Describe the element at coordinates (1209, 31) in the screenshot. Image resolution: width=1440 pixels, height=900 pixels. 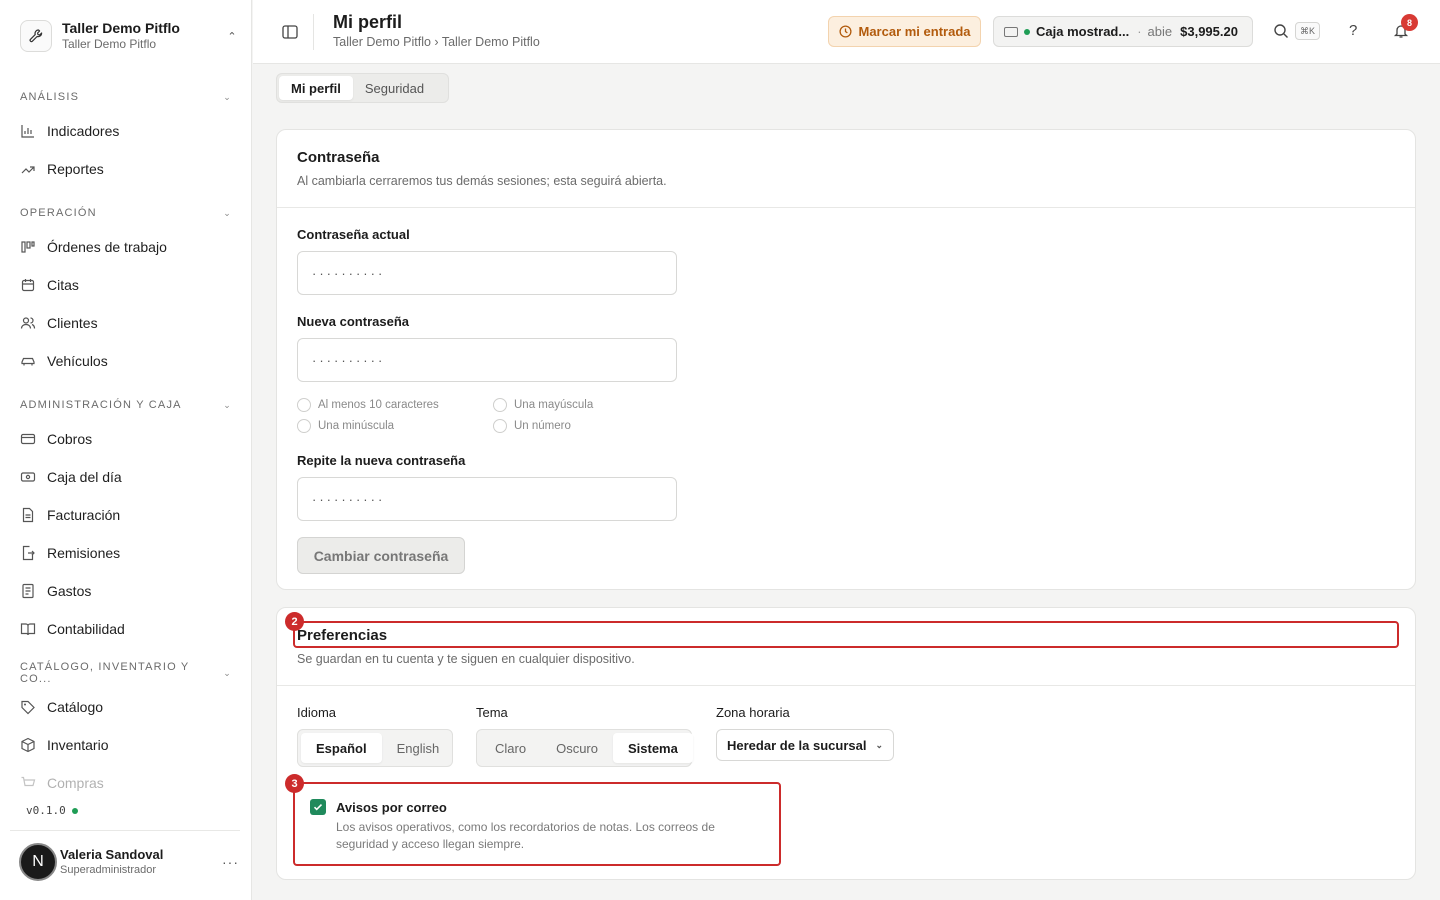
I see `cash-register-amount: $3,995.20` at that location.